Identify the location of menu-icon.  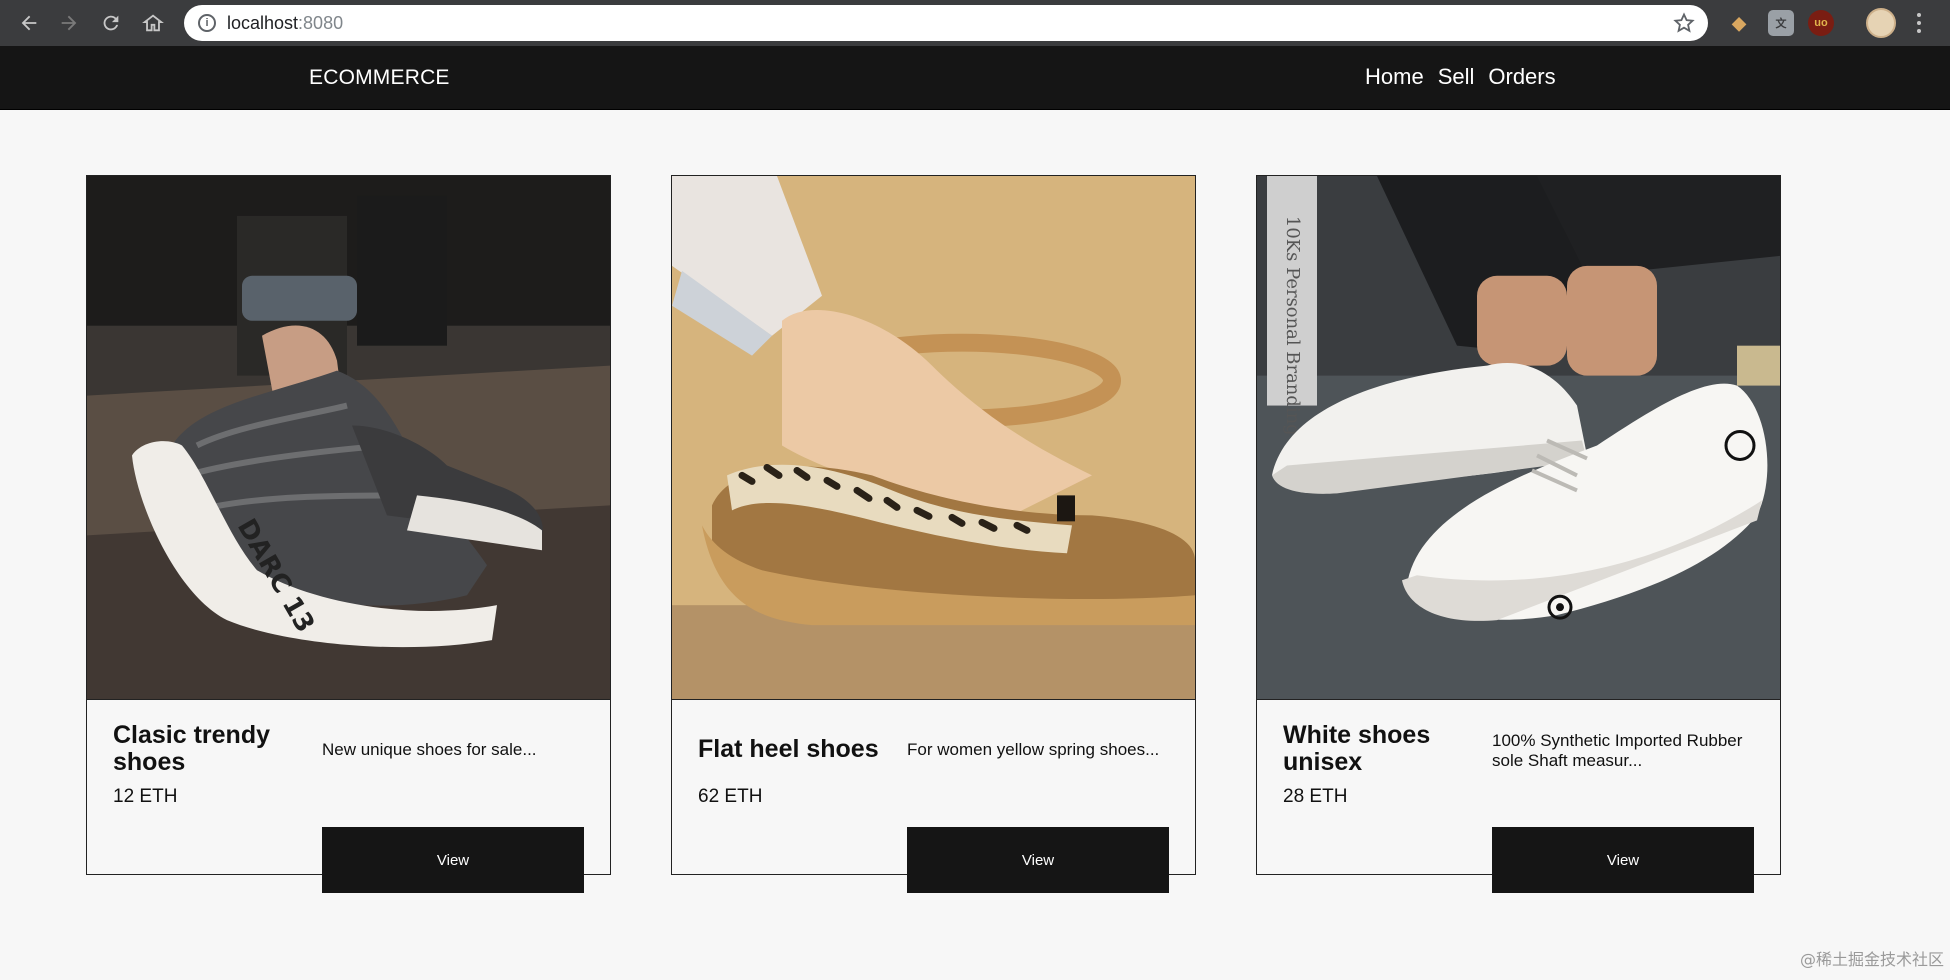
(1919, 23).